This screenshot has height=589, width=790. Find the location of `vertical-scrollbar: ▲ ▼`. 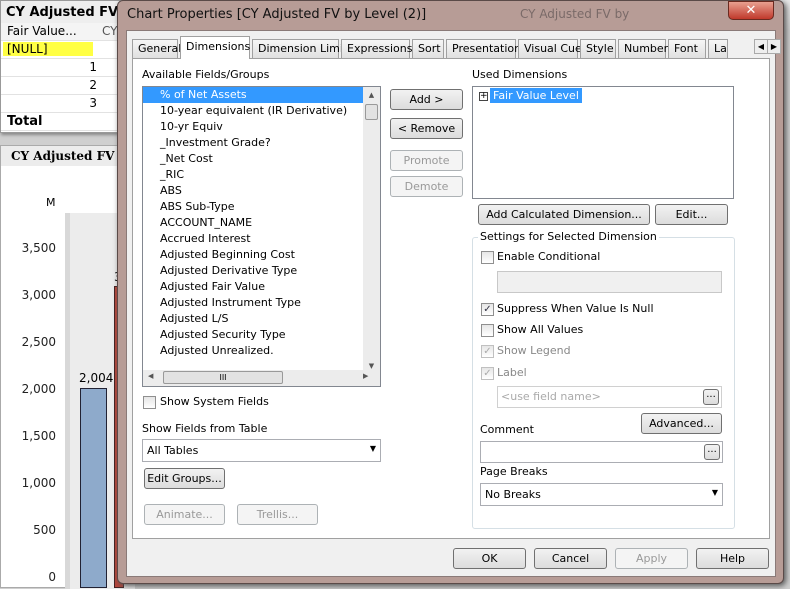

vertical-scrollbar: ▲ ▼ is located at coordinates (371, 228).